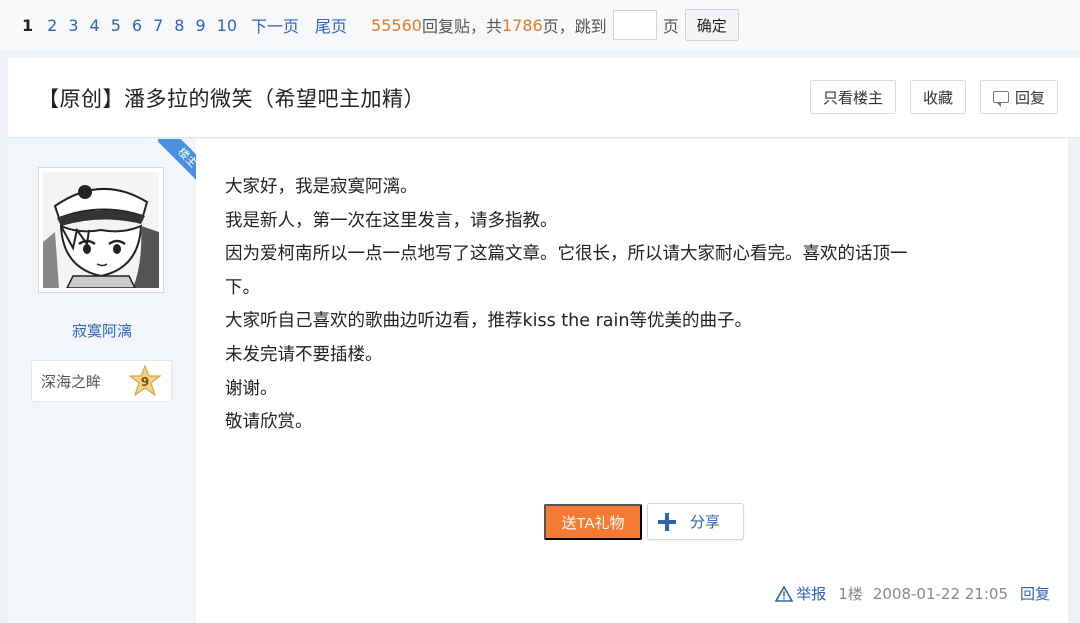  I want to click on report-label: 举报, so click(811, 594).